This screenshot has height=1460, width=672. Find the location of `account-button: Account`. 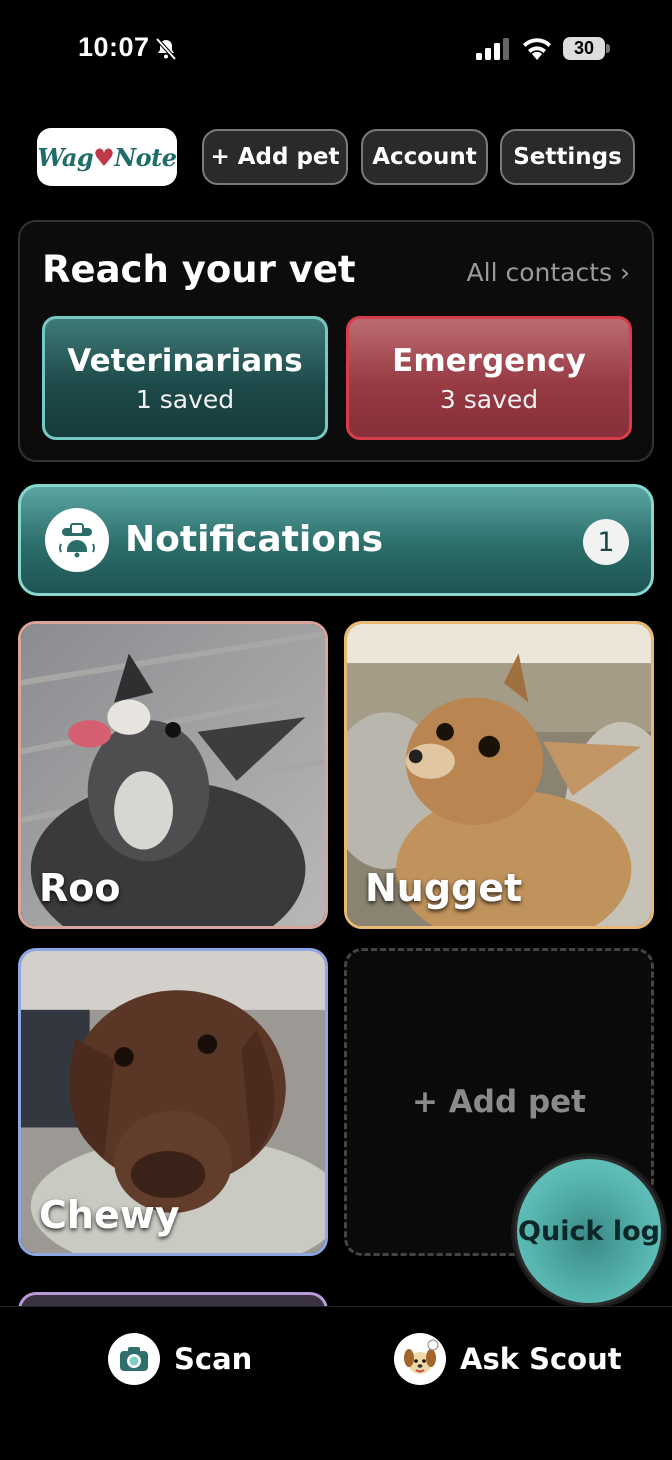

account-button: Account is located at coordinates (424, 157).